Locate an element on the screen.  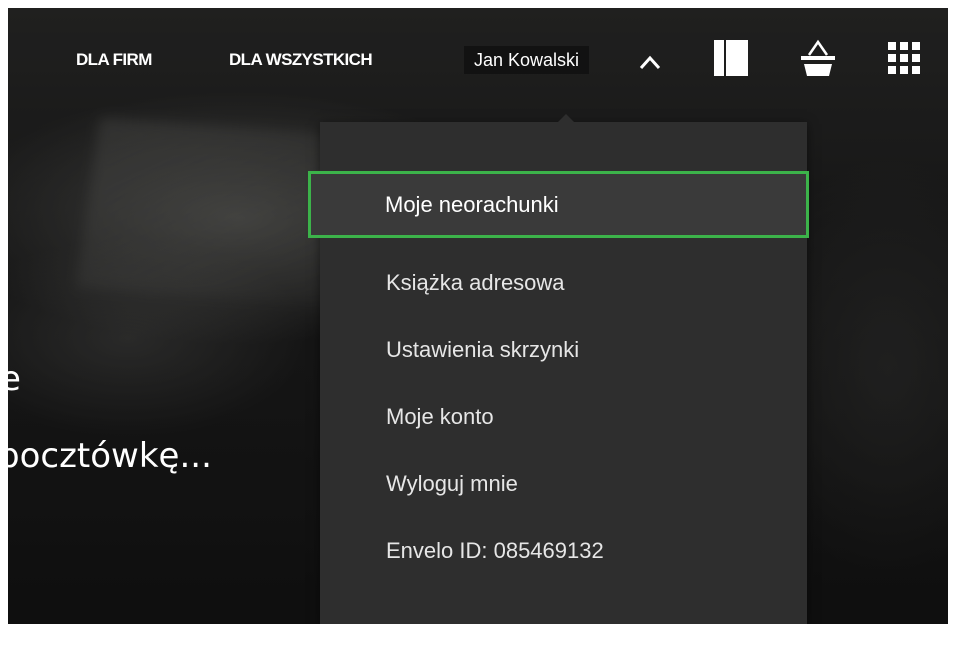
envelo-id-text: Envelo ID: 085469132 is located at coordinates (563, 551).